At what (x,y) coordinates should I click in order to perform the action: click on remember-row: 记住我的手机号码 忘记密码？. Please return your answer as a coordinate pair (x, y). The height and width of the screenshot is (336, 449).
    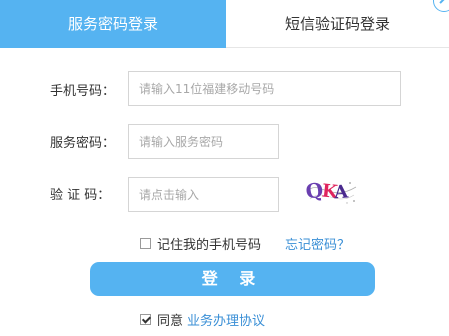
    Looking at the image, I should click on (245, 243).